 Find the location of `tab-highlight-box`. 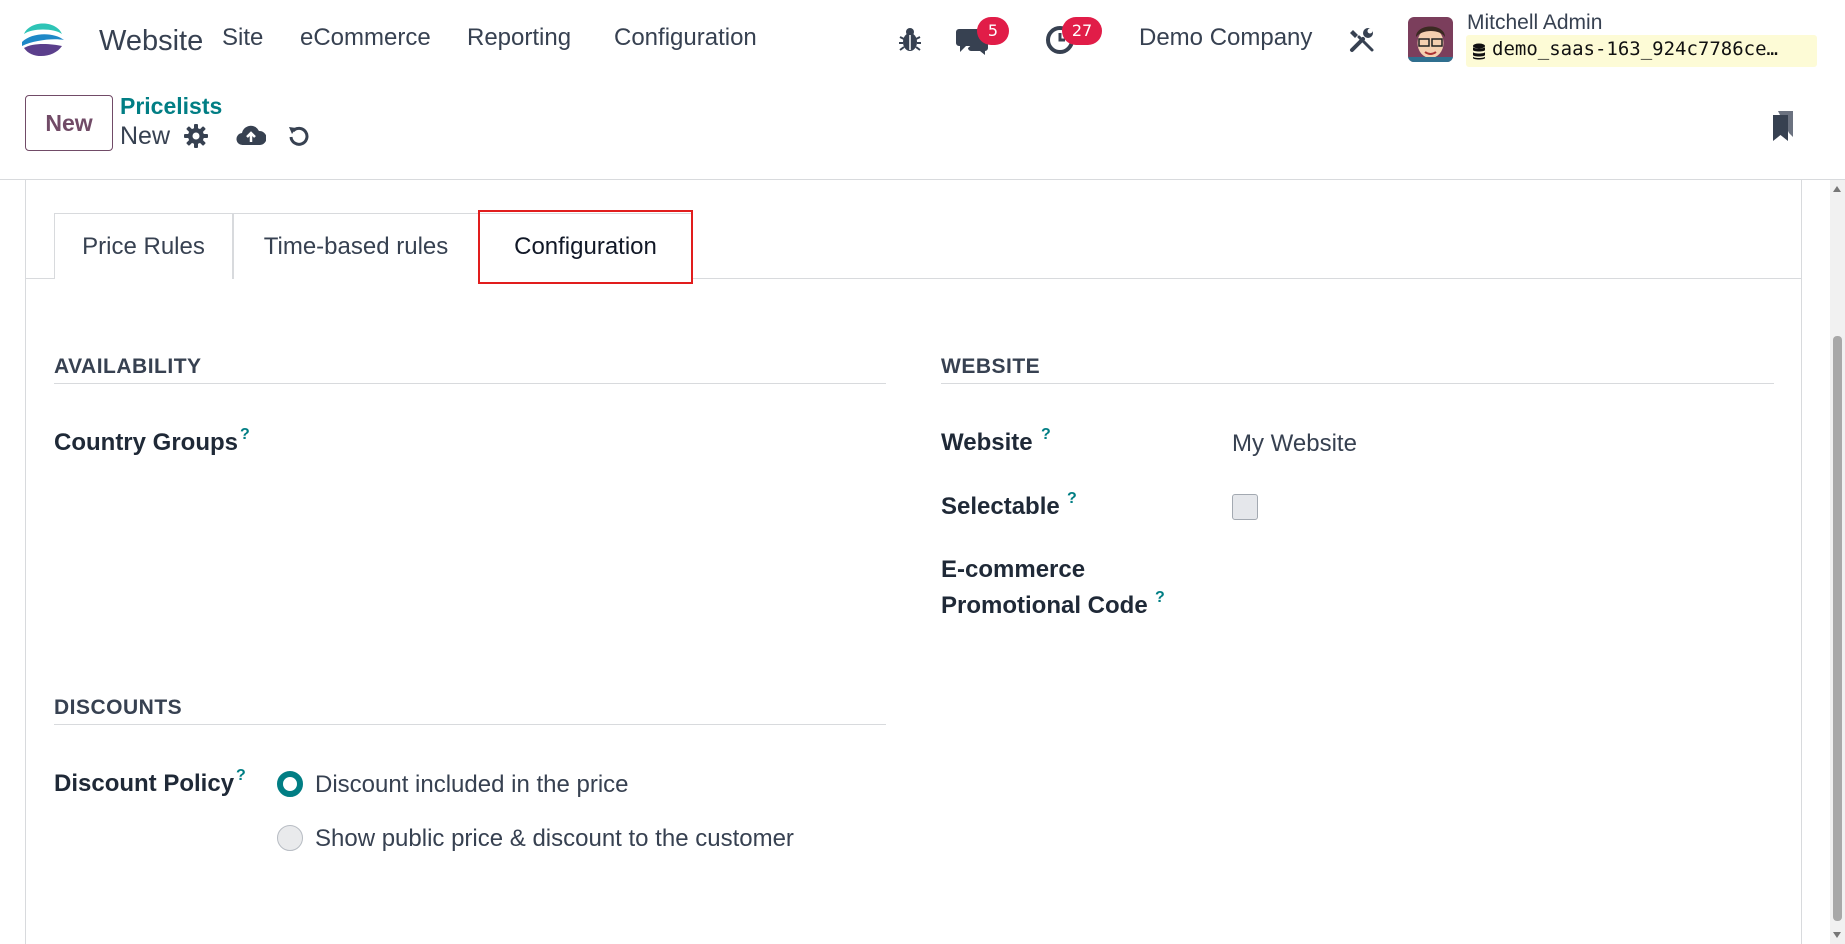

tab-highlight-box is located at coordinates (585, 247).